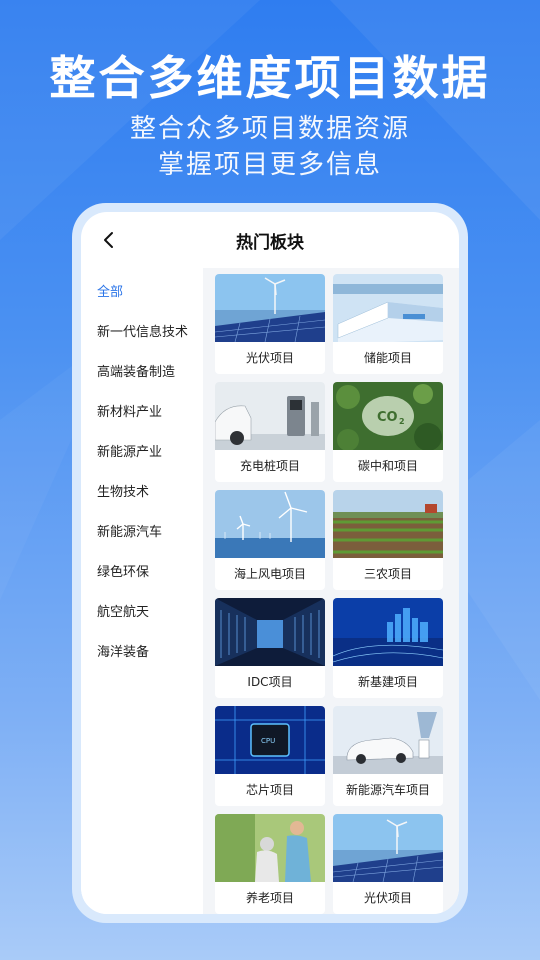 Image resolution: width=540 pixels, height=960 pixels. I want to click on project-card: 充电桩项目, so click(270, 432).